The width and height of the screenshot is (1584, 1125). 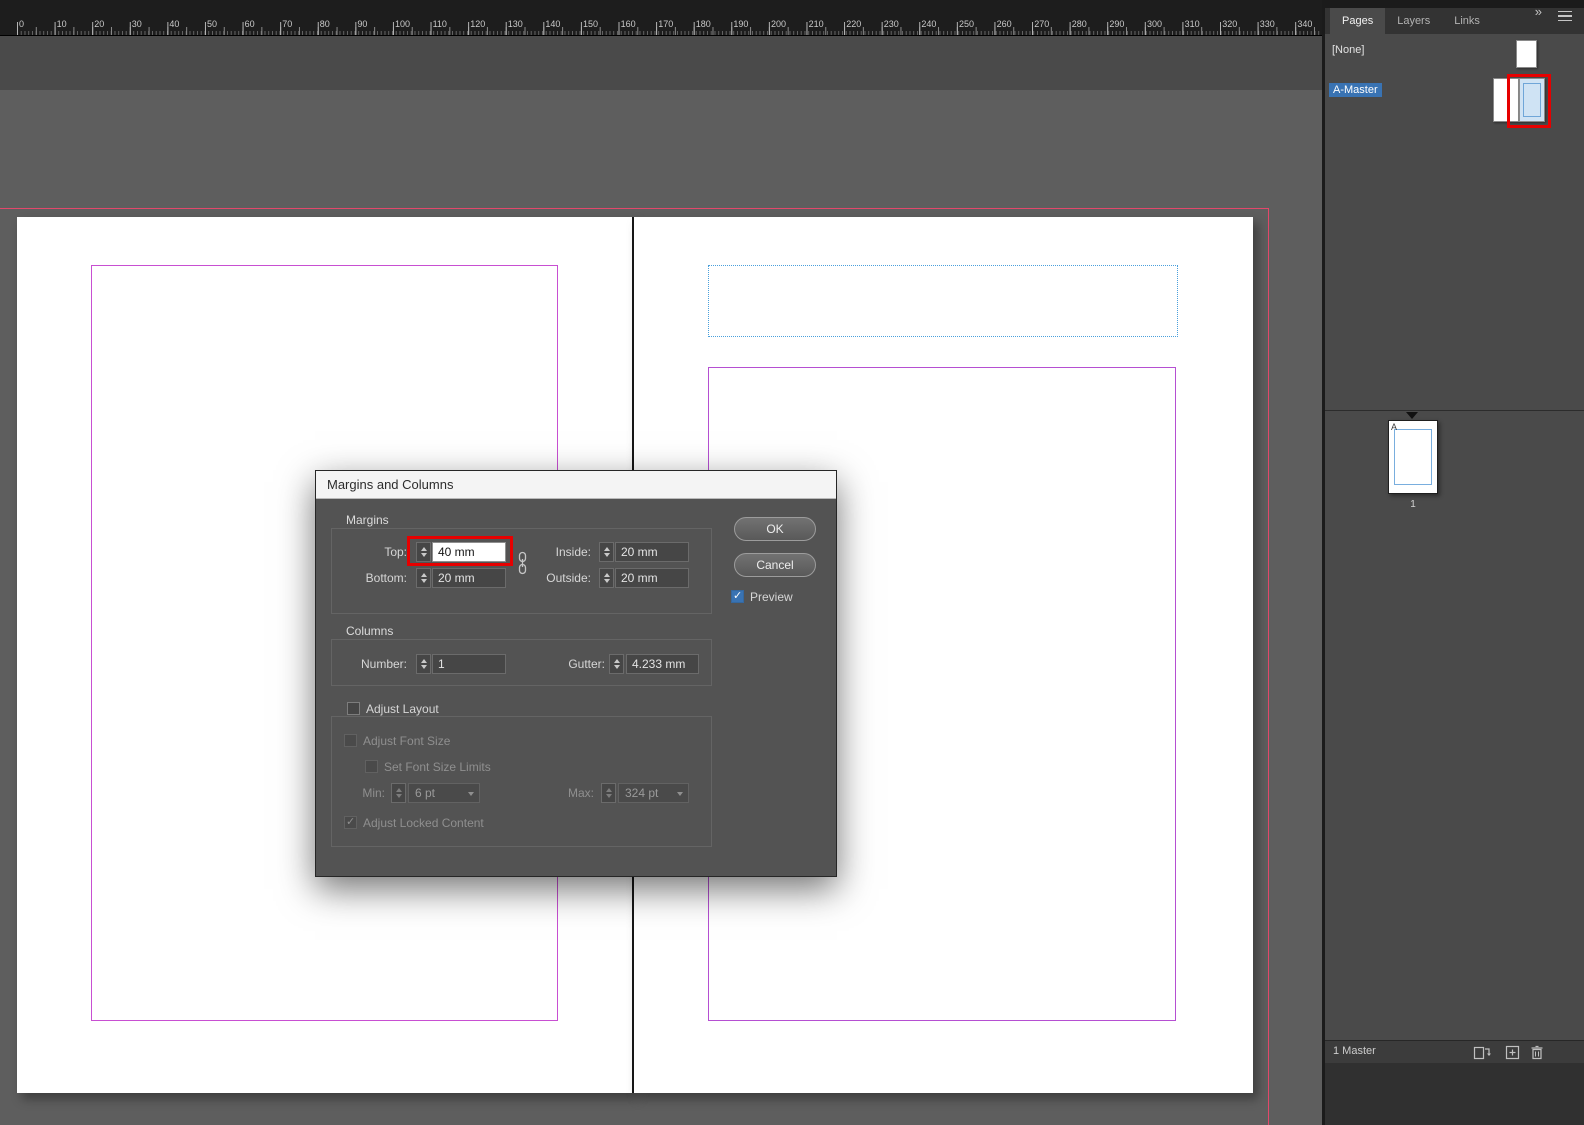 I want to click on text-frame-guide, so click(x=943, y=301).